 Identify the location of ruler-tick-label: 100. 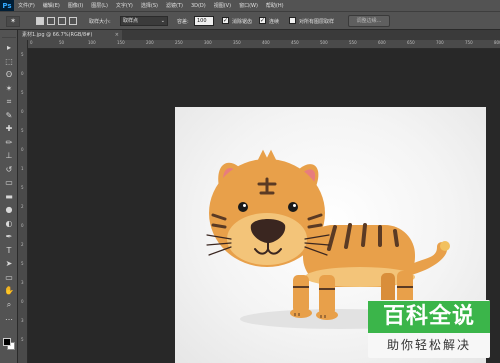
(92, 42).